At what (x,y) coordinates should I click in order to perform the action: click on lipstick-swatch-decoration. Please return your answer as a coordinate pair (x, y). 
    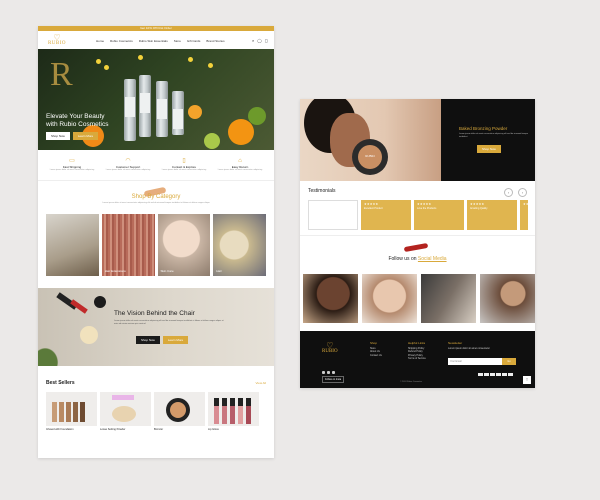
    Looking at the image, I should click on (416, 247).